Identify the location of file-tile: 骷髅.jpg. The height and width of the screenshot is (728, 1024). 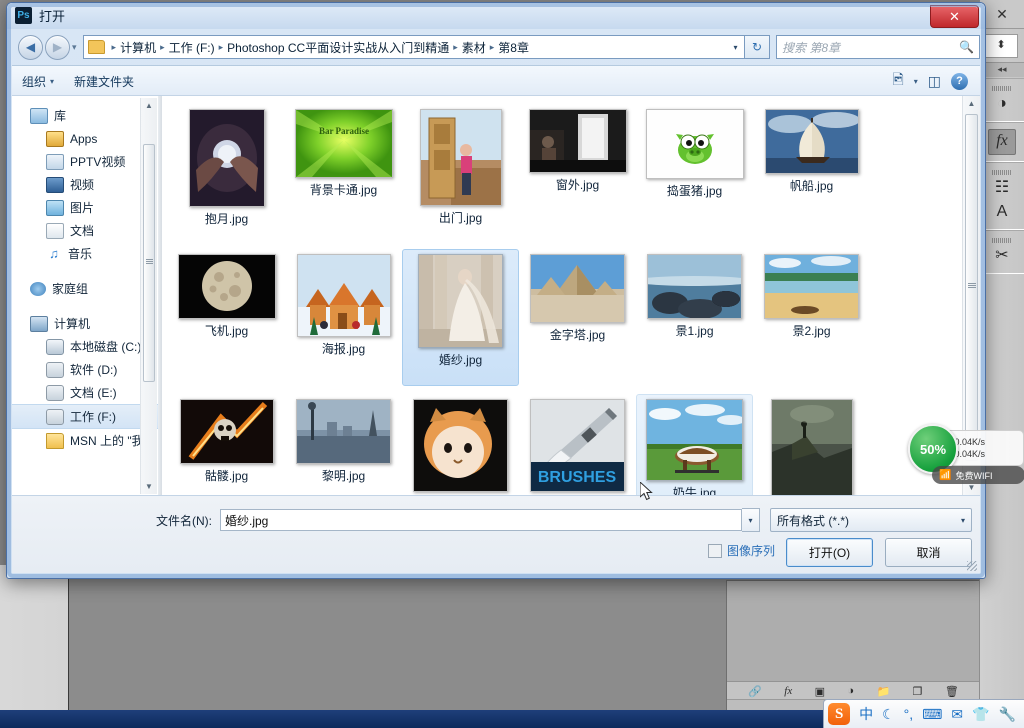
(226, 445).